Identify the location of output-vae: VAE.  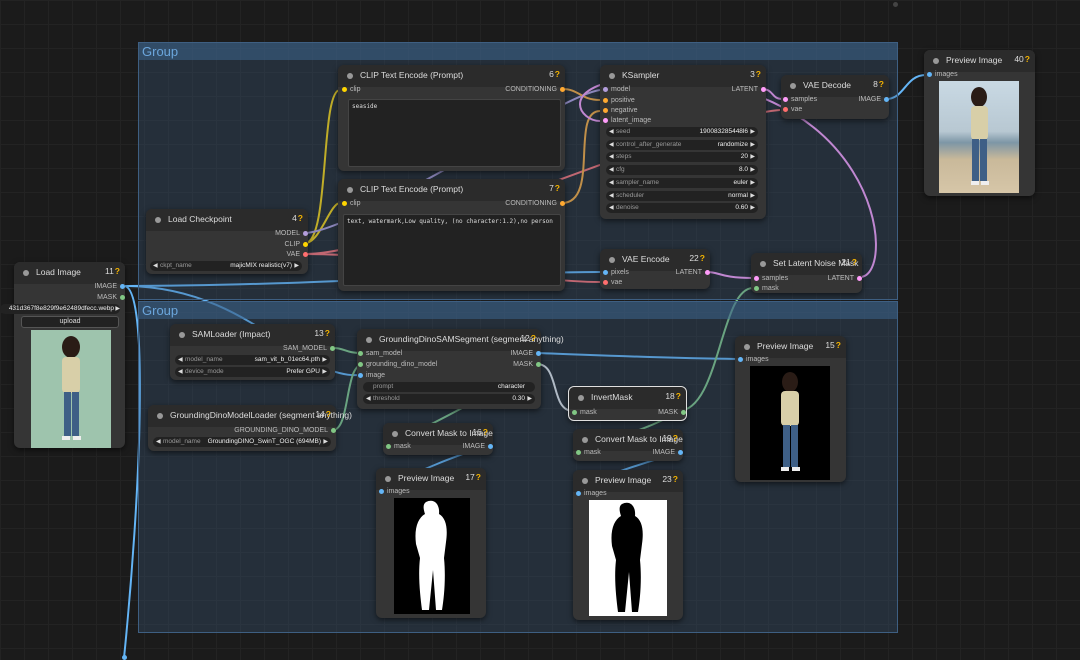
(297, 254).